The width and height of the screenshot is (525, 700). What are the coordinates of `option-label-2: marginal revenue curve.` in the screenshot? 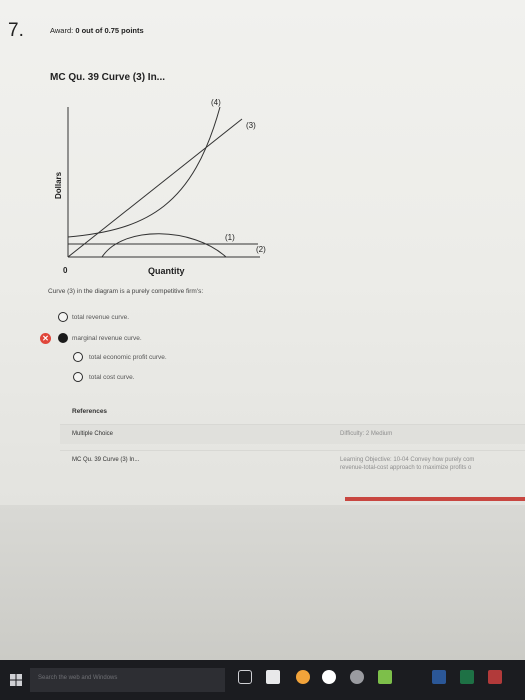 It's located at (107, 338).